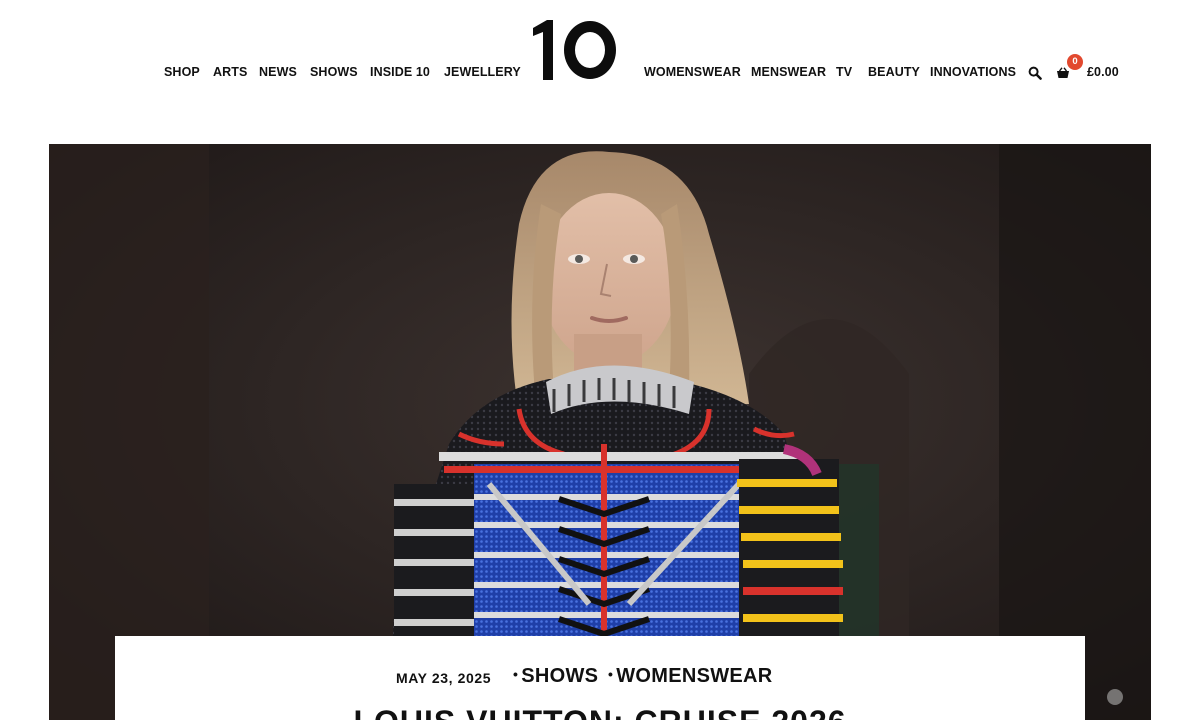  I want to click on nav-item-inside-10: INSIDE 10, so click(400, 72).